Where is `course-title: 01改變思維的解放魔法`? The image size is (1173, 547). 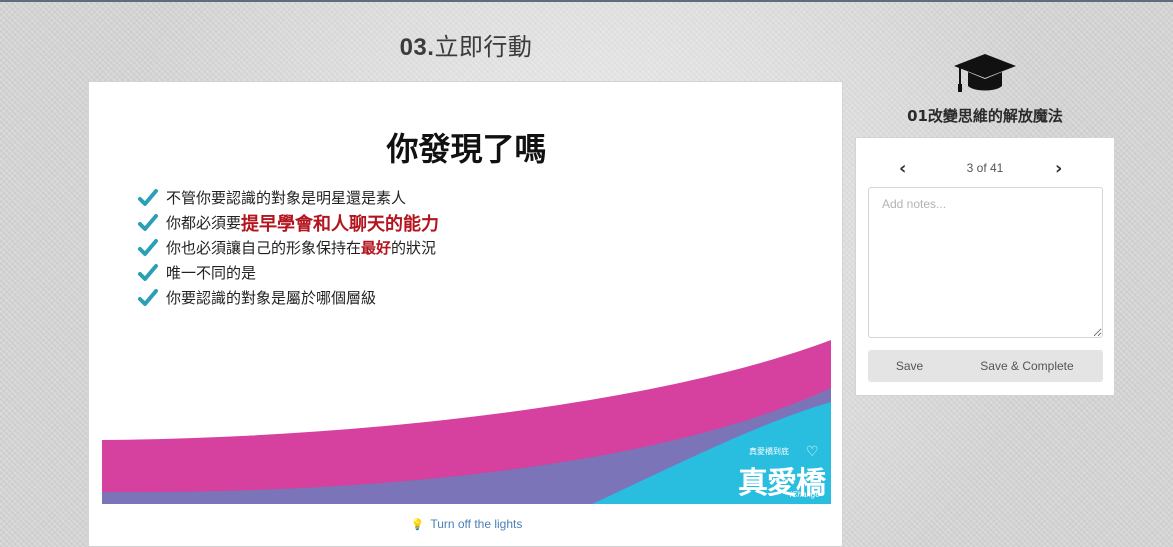 course-title: 01改變思維的解放魔法 is located at coordinates (985, 116).